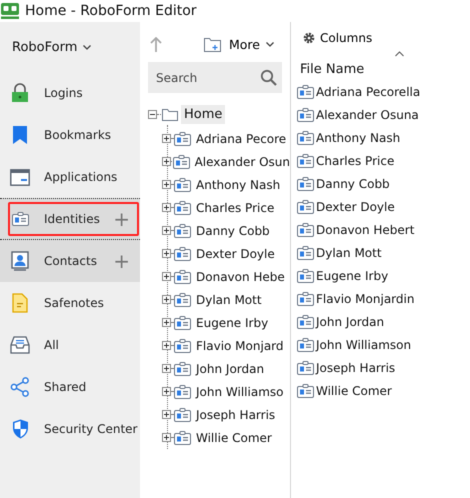  Describe the element at coordinates (356, 367) in the screenshot. I see `file-name: Joseph Harris` at that location.